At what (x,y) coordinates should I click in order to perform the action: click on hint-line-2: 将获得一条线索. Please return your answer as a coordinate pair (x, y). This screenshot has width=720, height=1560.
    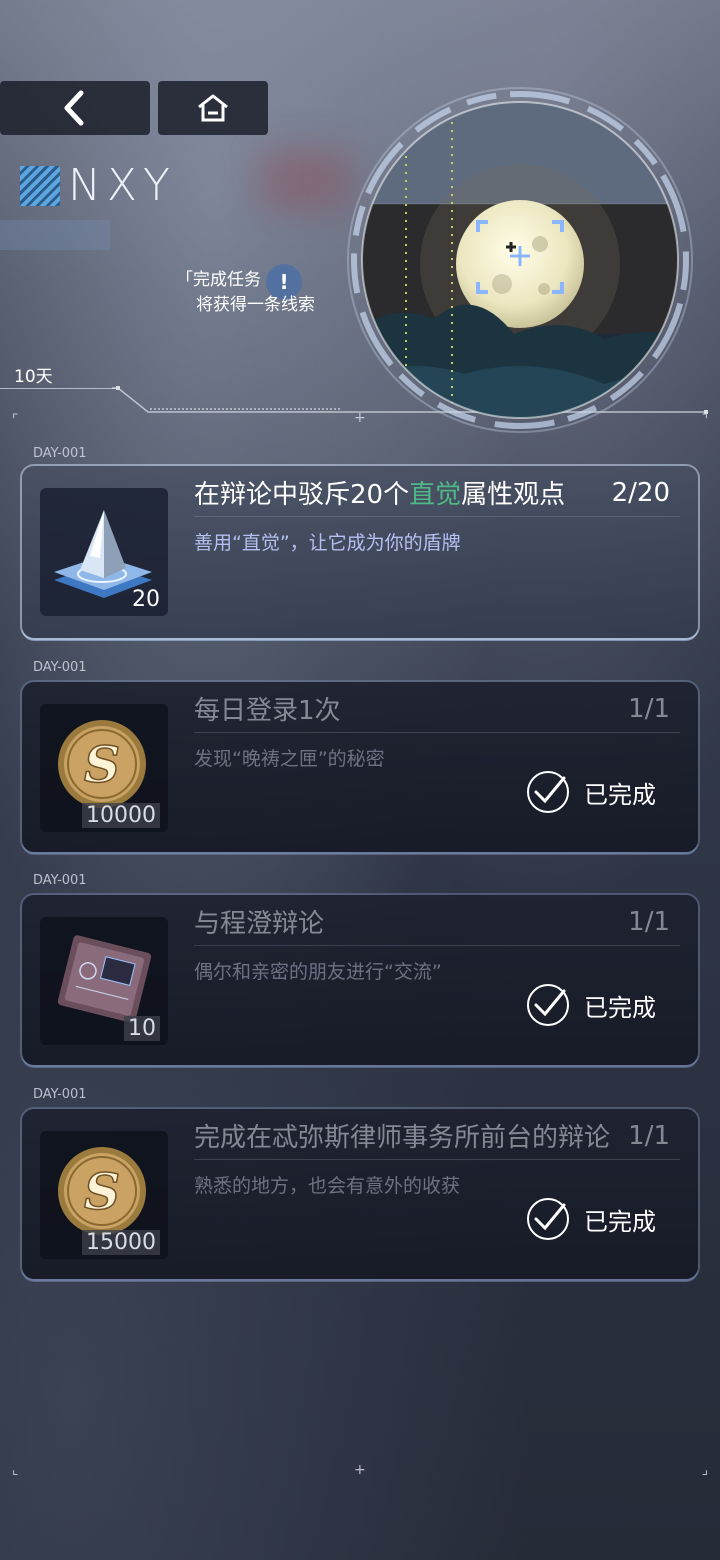
    Looking at the image, I should click on (255, 305).